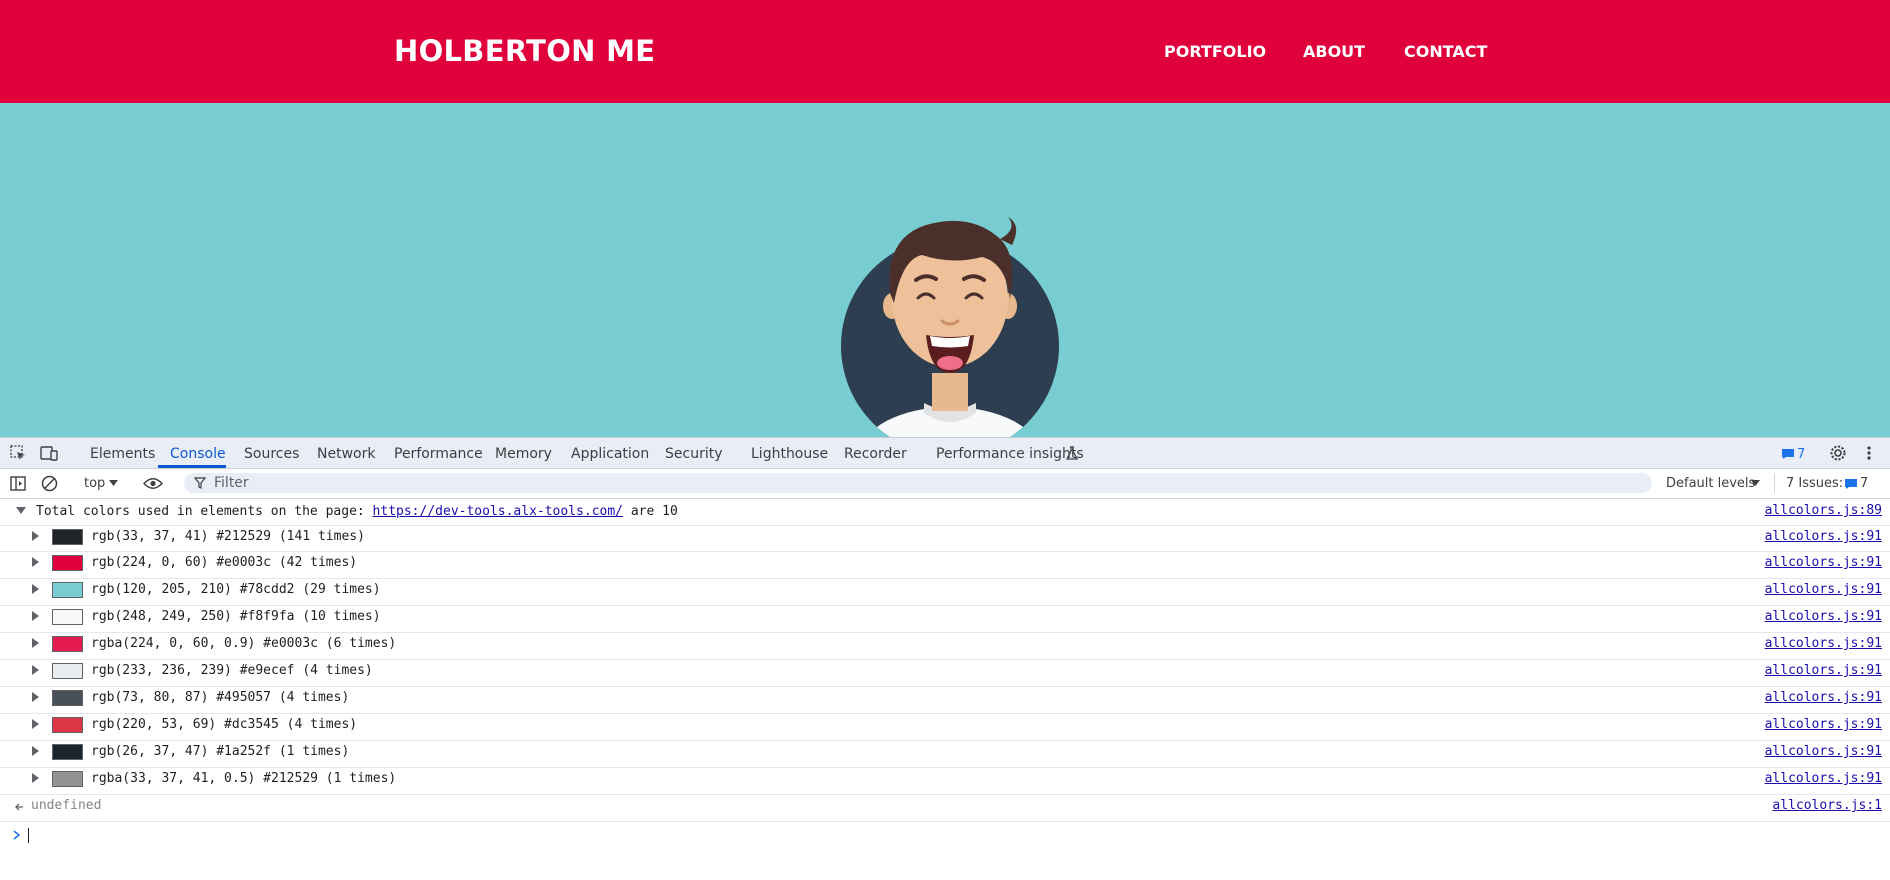 This screenshot has width=1890, height=880. Describe the element at coordinates (1334, 51) in the screenshot. I see `nav-about: ABOUT` at that location.